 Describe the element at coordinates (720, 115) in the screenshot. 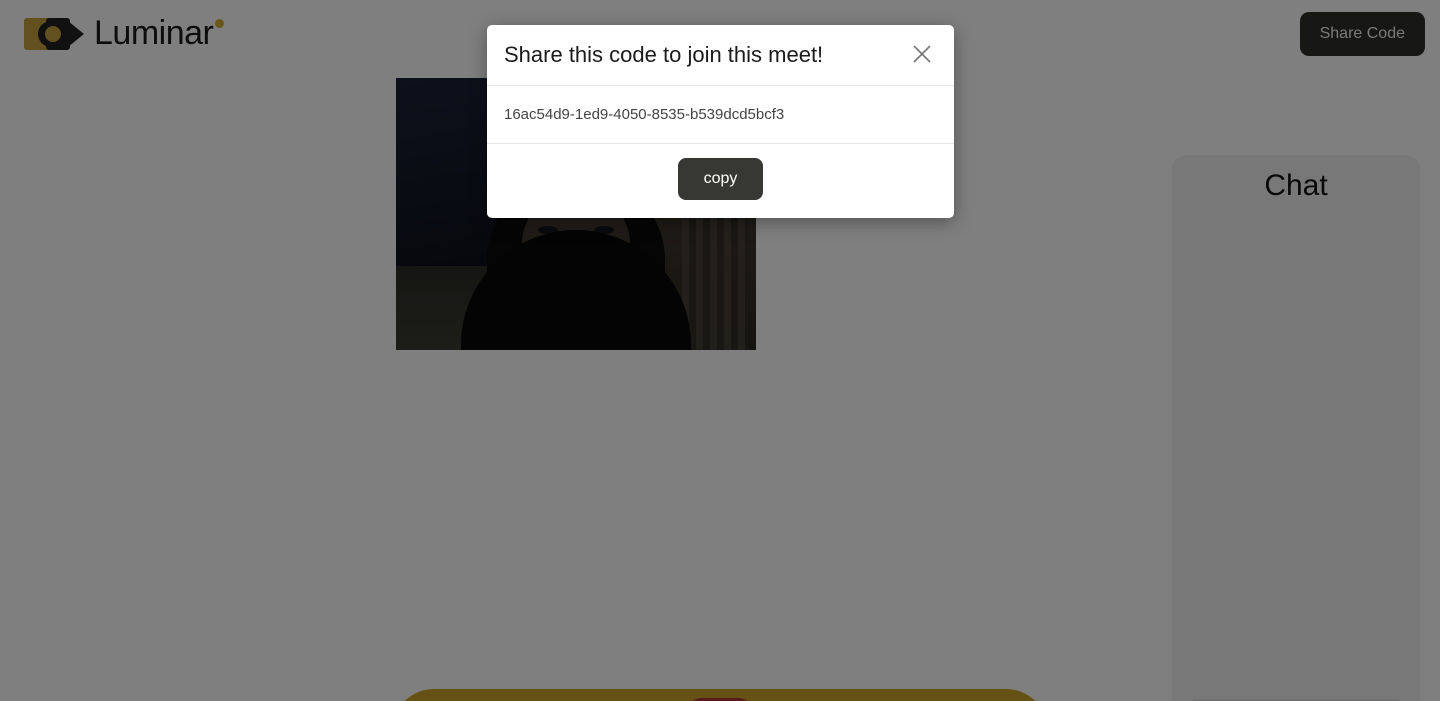

I see `meeting-code-text: 16ac54d9-1ed9-4050-8535-b539dcd5bcf3` at that location.